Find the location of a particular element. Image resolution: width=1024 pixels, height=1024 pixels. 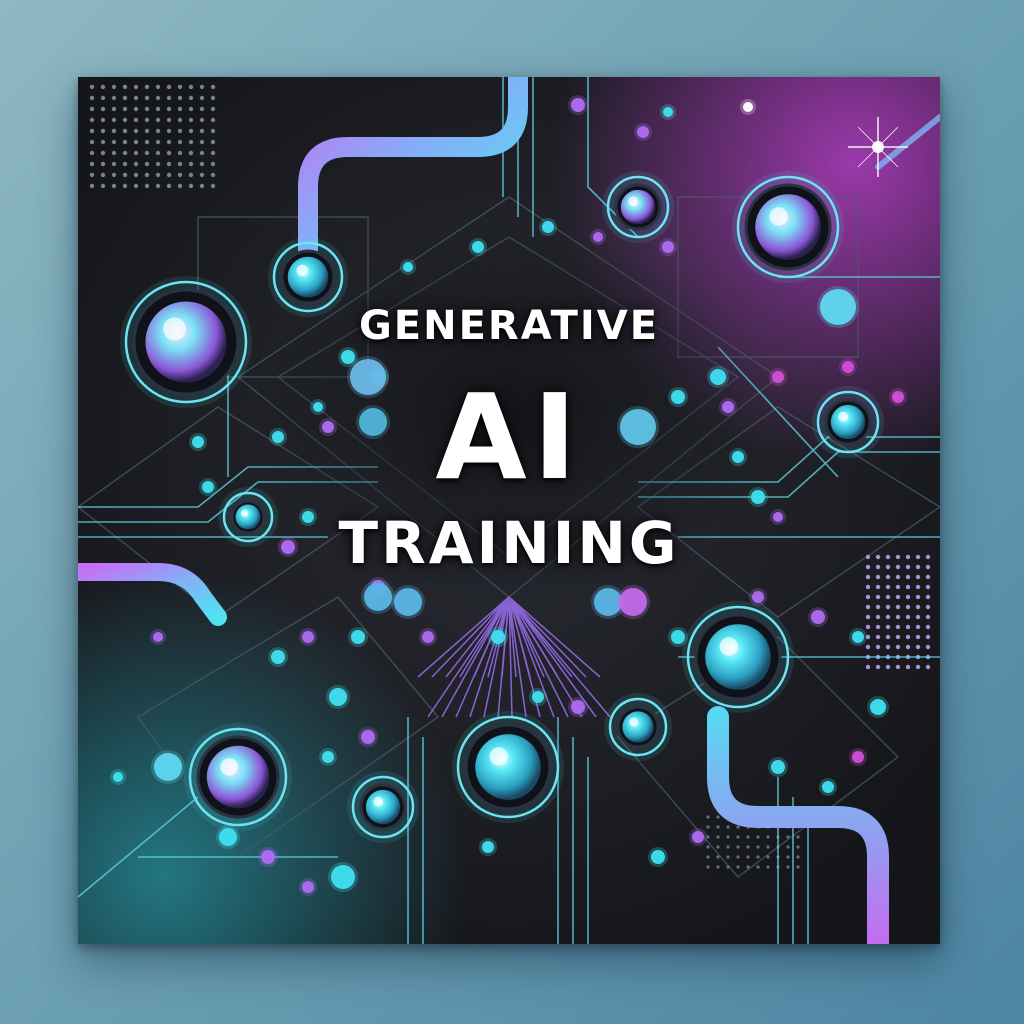

node-highlight is located at coordinates (778, 216).